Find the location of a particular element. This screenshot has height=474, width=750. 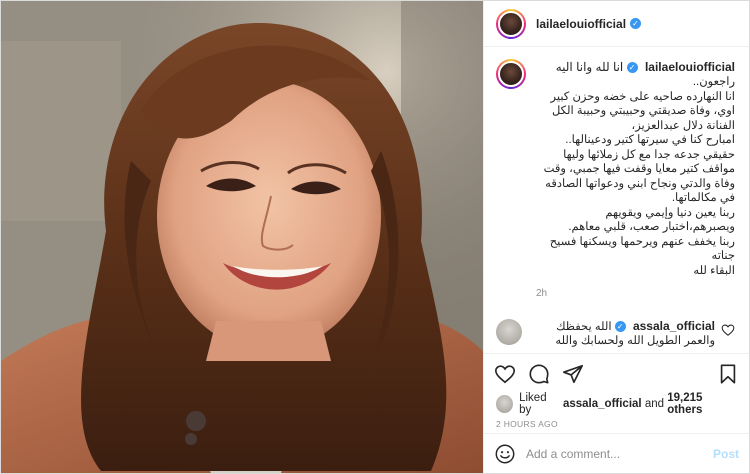

comment-icon is located at coordinates (539, 374).